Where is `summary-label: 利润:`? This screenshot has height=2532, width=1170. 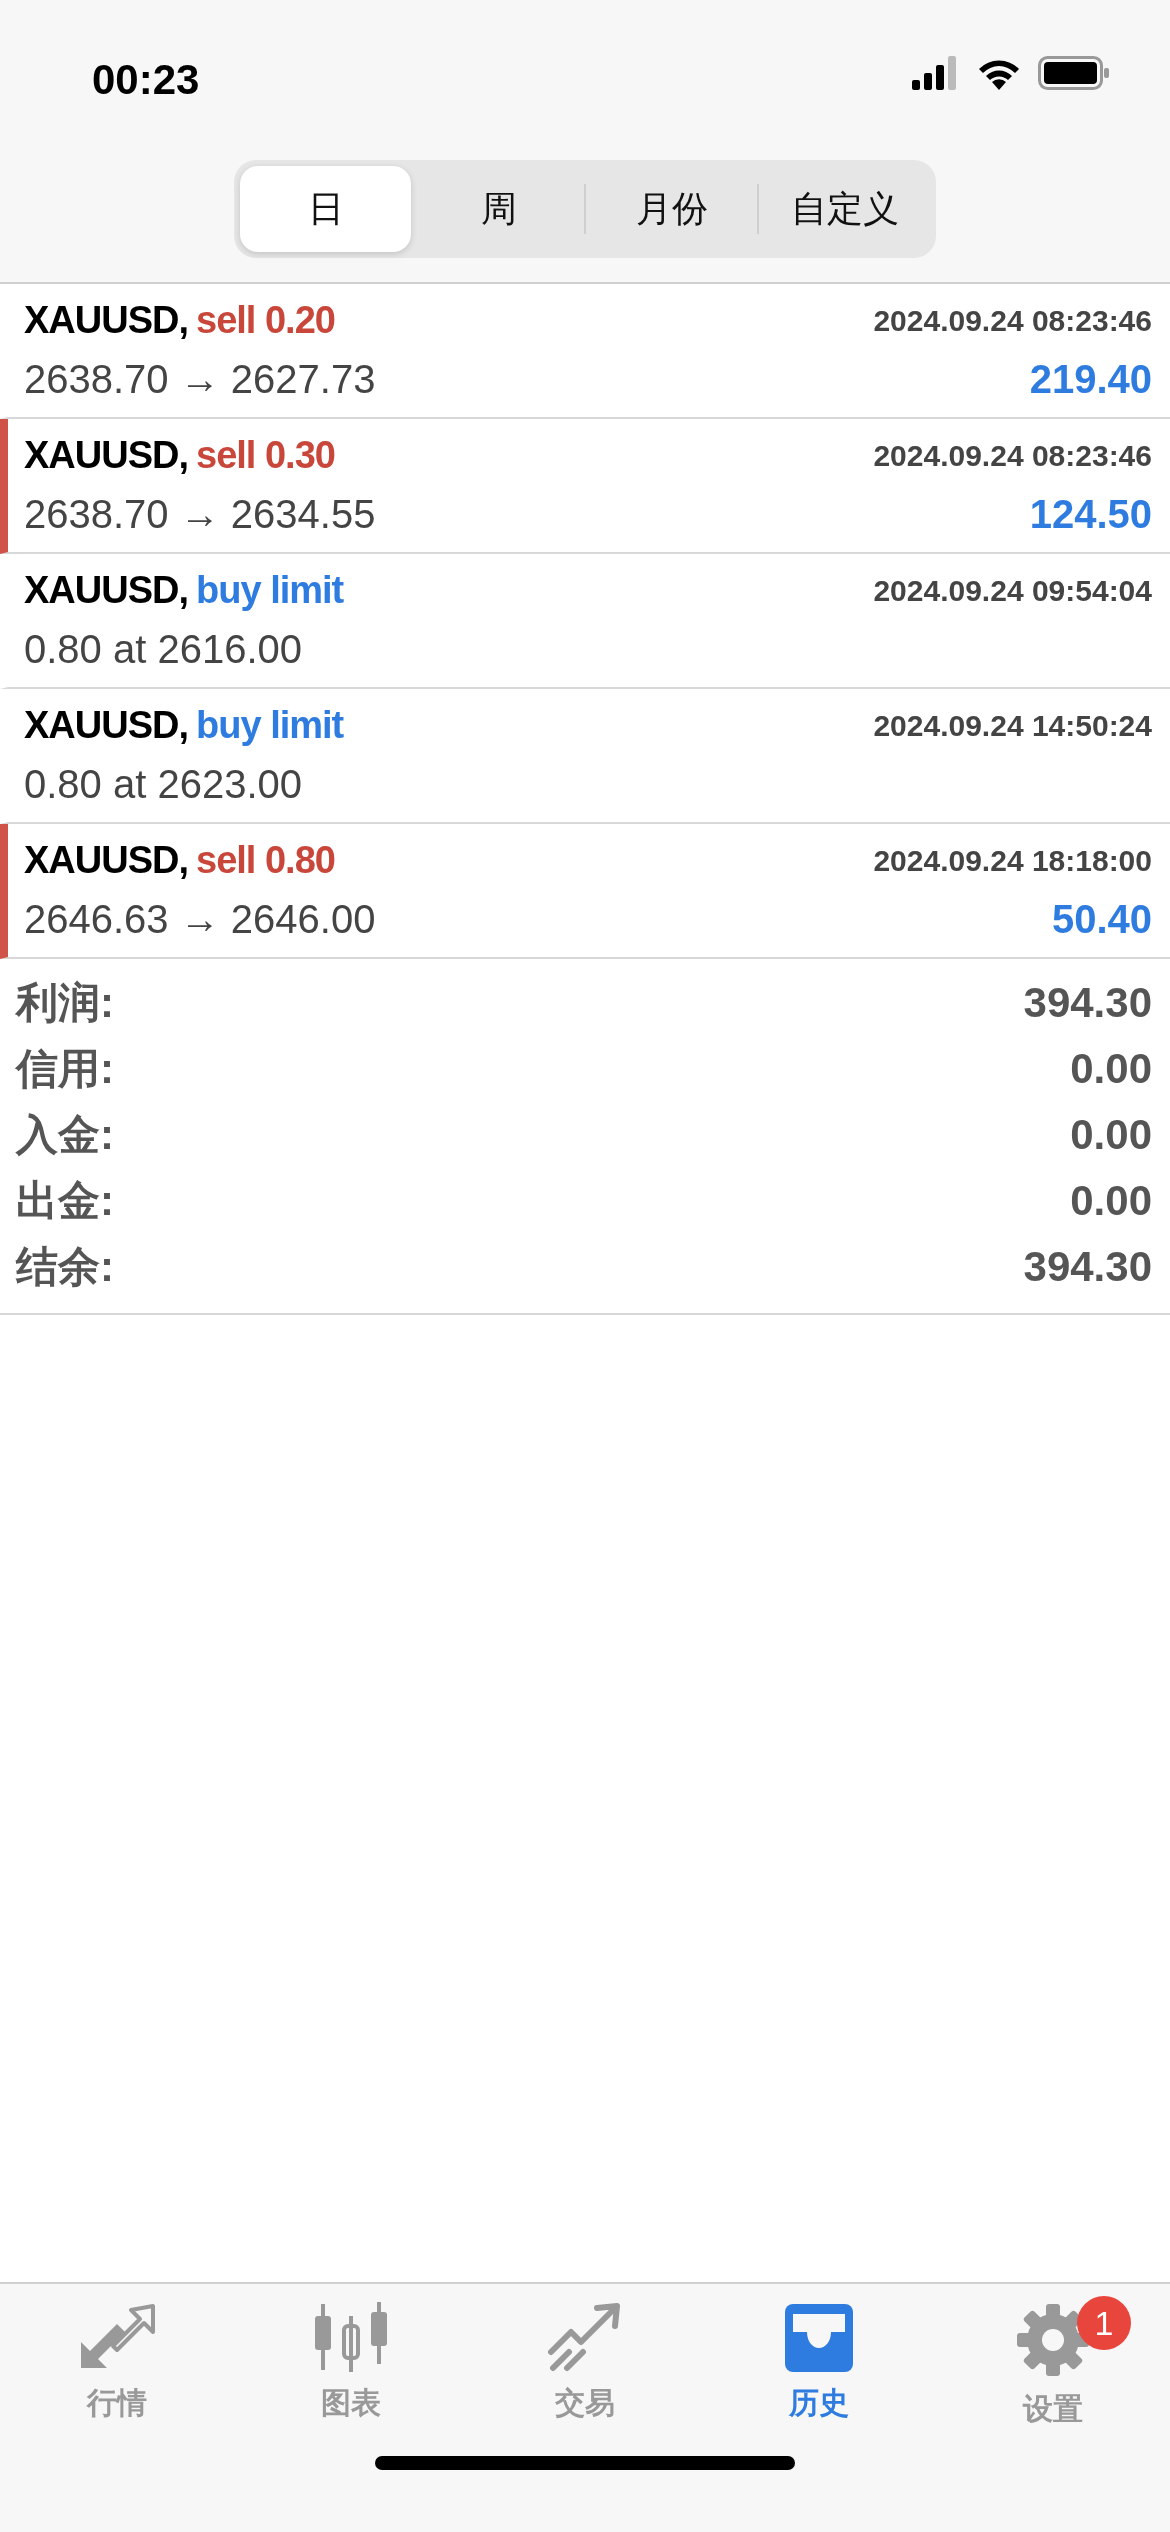 summary-label: 利润: is located at coordinates (65, 1002).